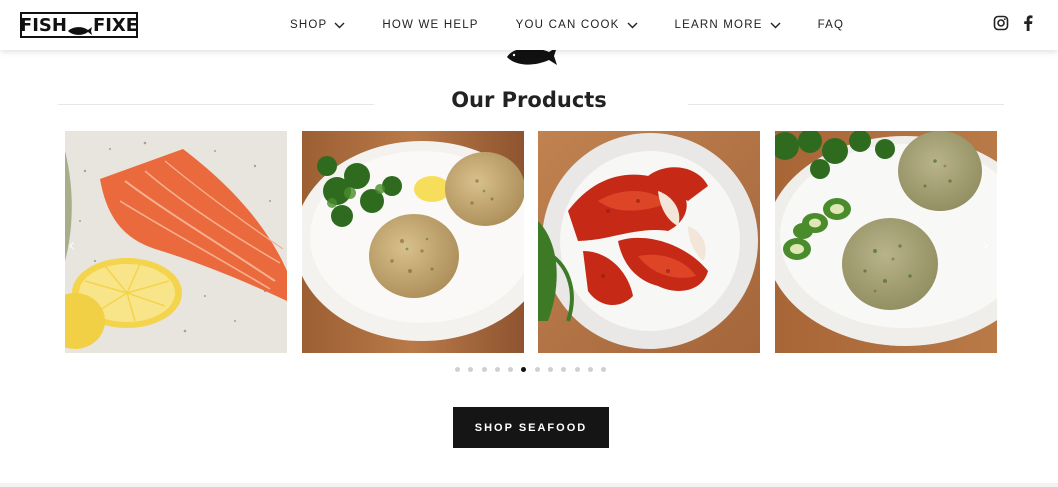 The height and width of the screenshot is (487, 1058). I want to click on nav-how-we-help: HOW WE HELP, so click(430, 25).